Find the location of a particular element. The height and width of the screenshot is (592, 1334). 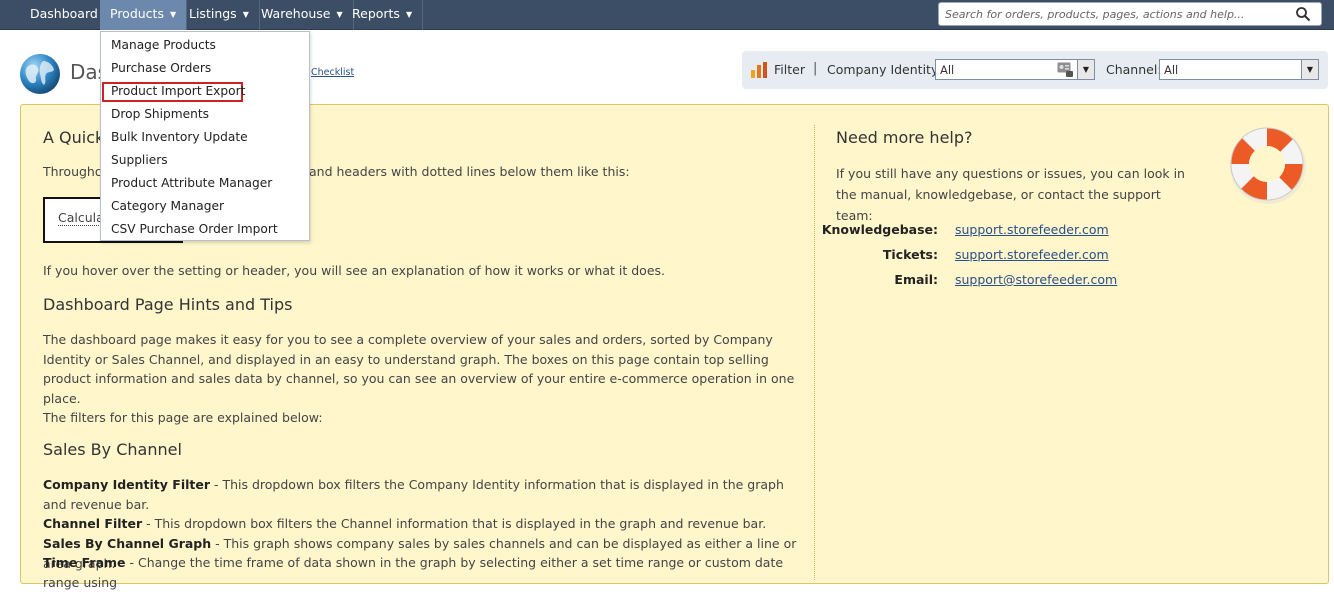

menu-item-product-import-export: Product Import Export is located at coordinates (178, 91).